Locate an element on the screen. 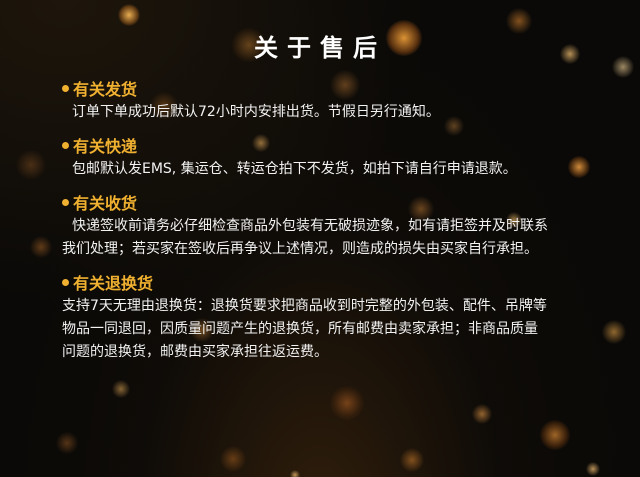  section-heading-label: 有关退换货 is located at coordinates (113, 283).